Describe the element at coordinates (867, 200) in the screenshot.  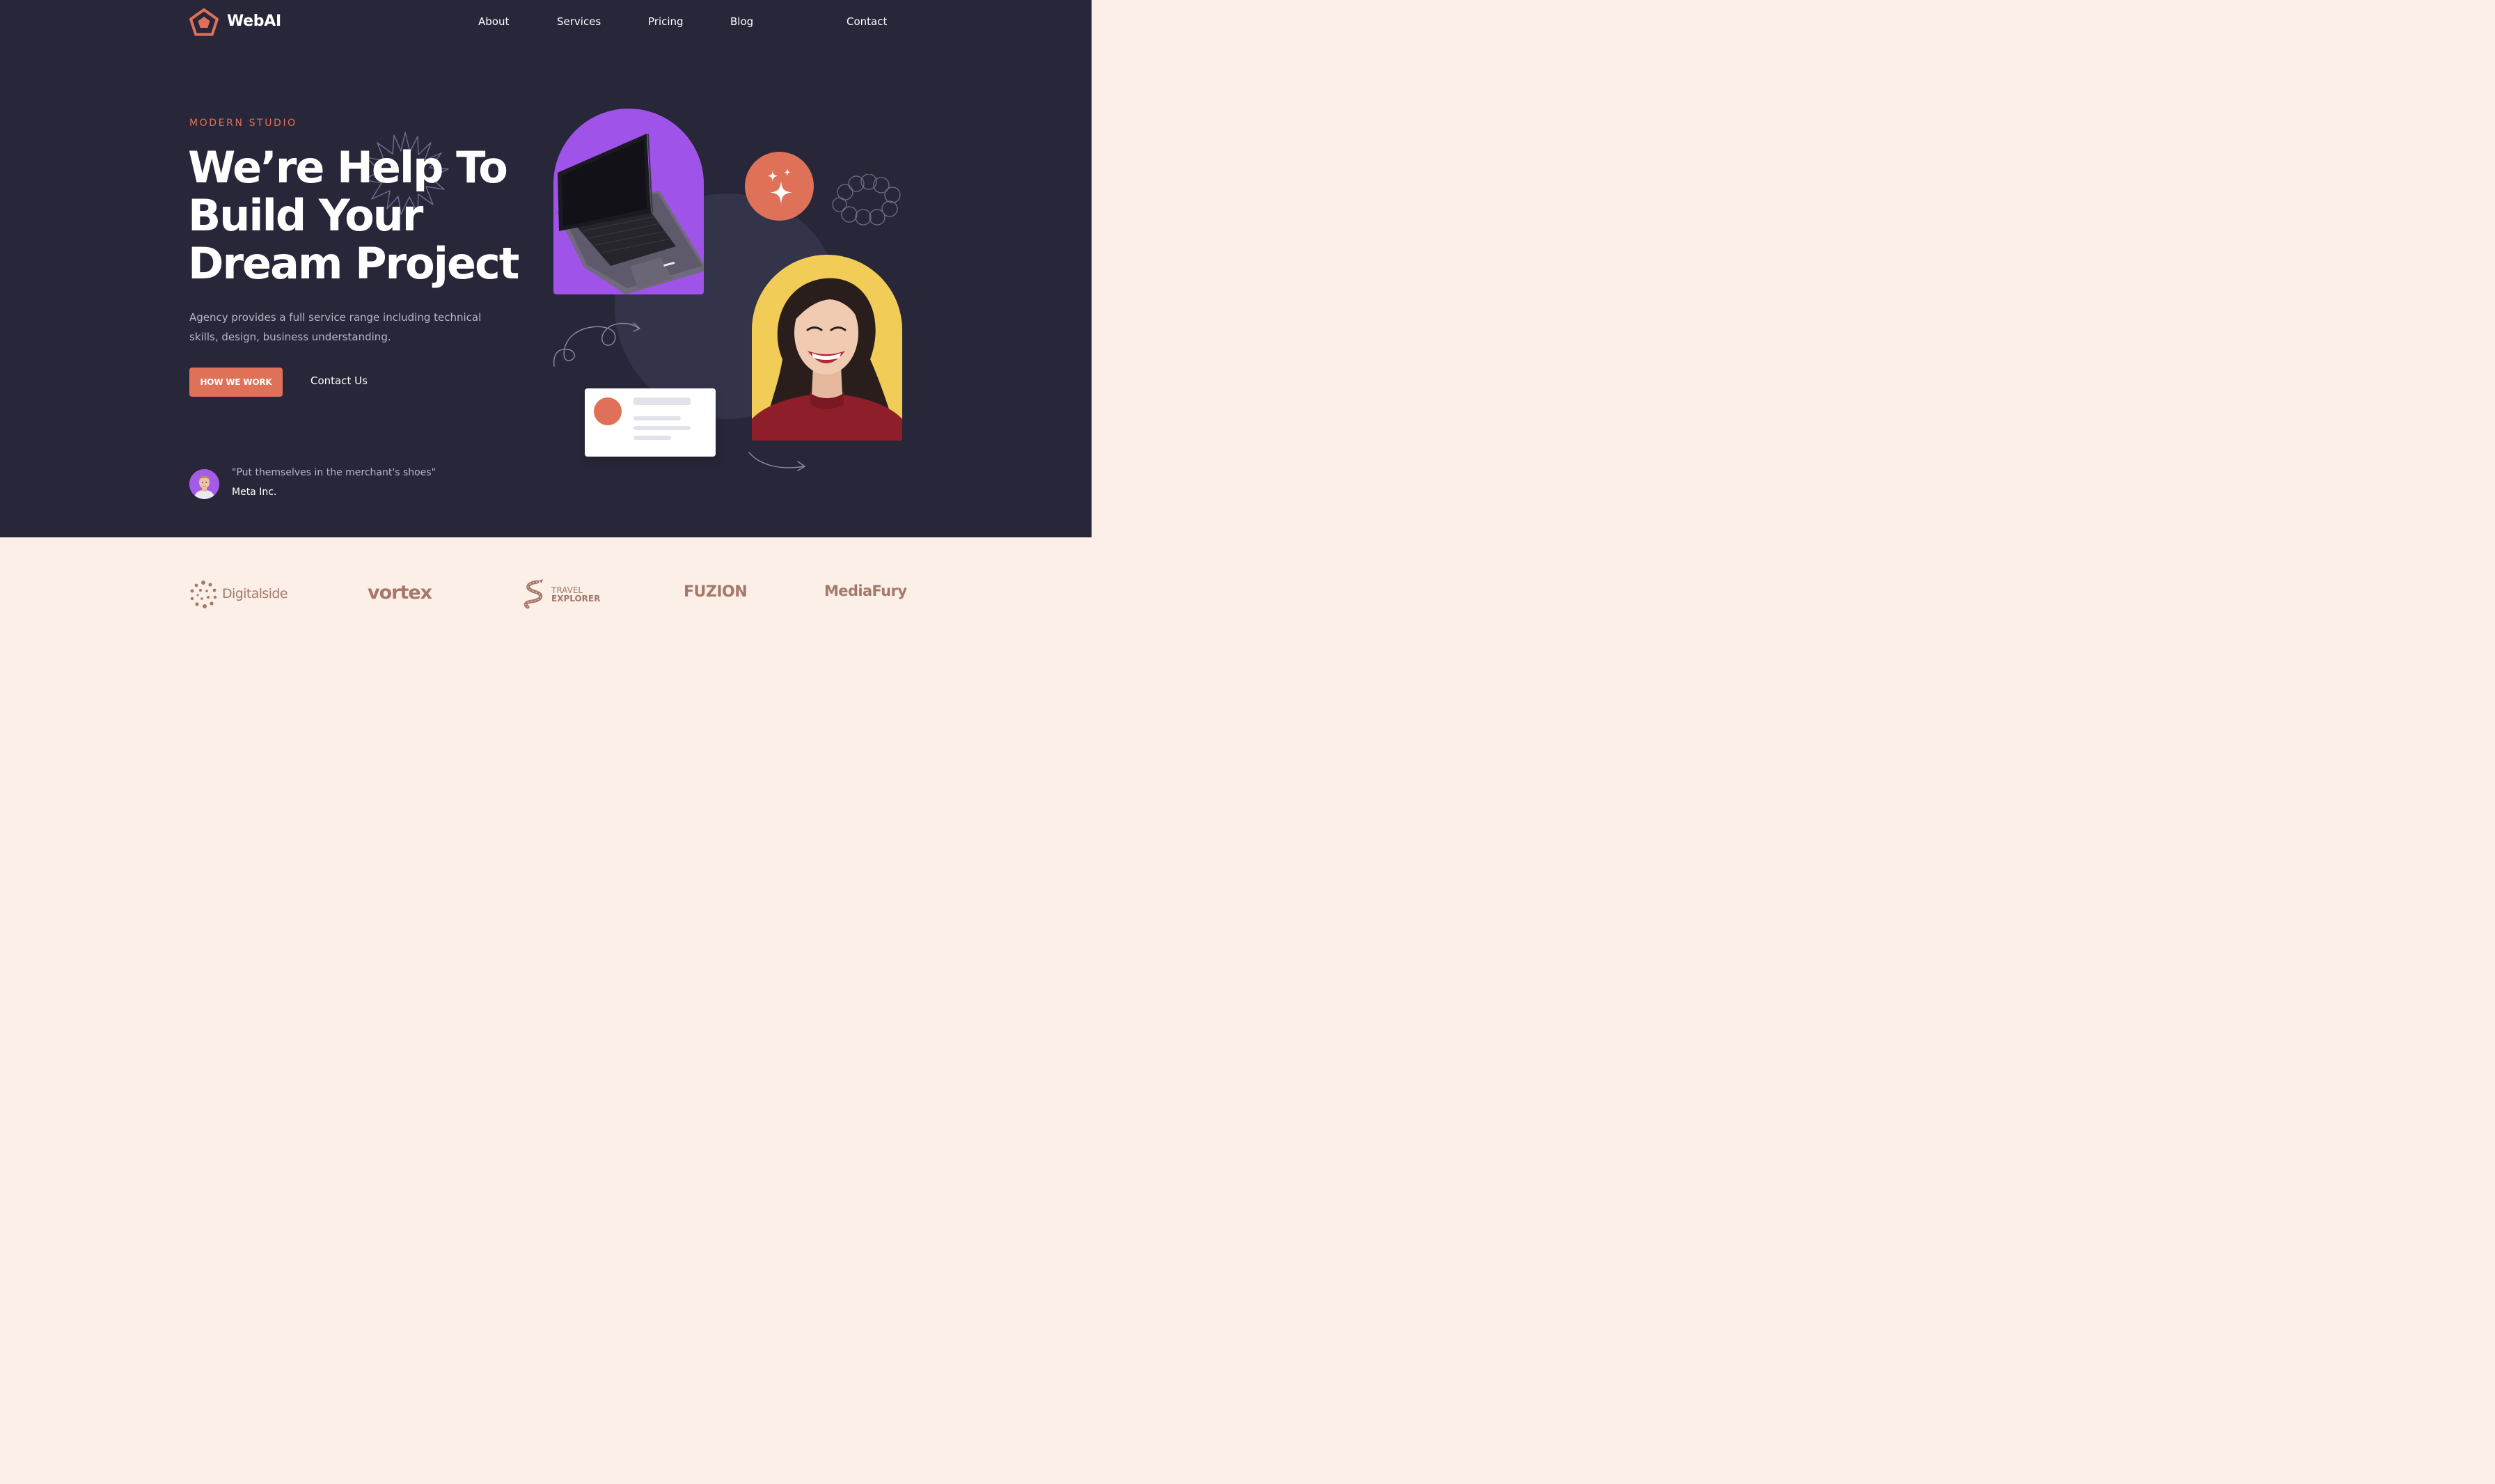
I see `cloud-scribble-icon` at that location.